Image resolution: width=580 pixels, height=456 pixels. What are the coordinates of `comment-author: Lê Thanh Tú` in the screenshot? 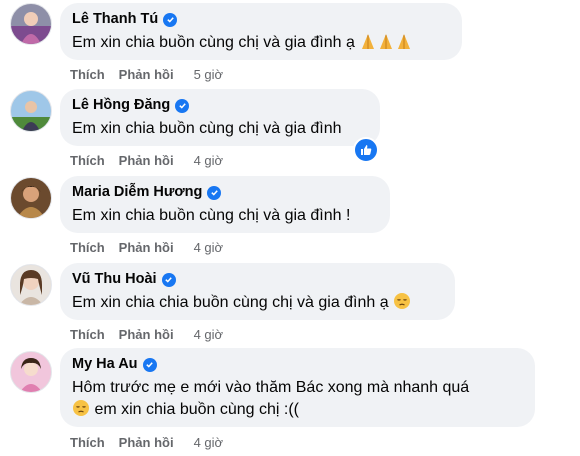 It's located at (261, 19).